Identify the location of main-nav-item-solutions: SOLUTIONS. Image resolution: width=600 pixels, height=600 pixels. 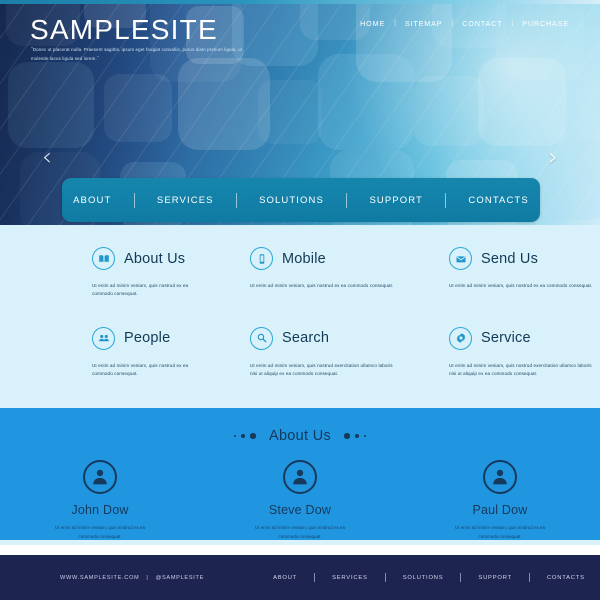
(291, 200).